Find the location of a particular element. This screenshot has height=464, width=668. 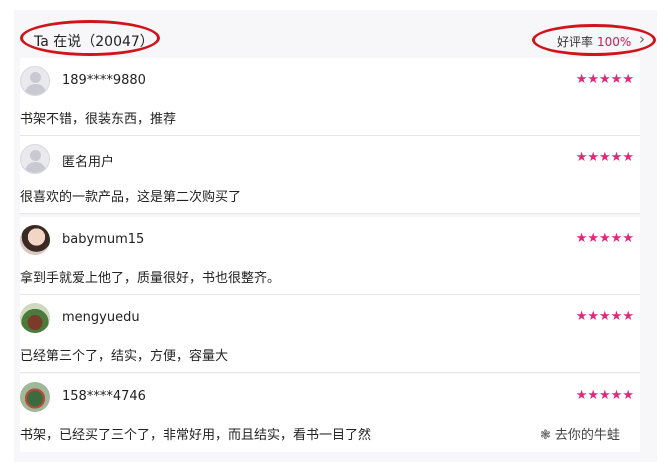

review-text: 书架不错，很装东西，推荐 is located at coordinates (98, 119).